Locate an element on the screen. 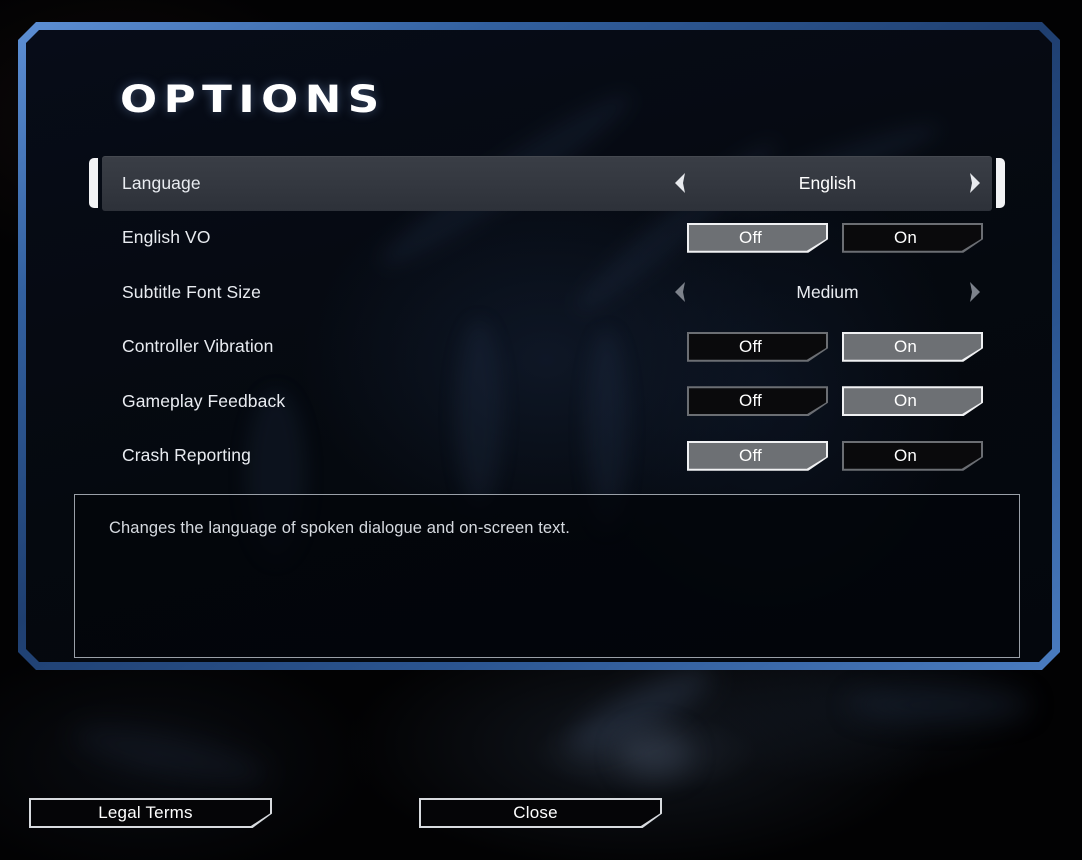  setting-row-gameplay-feedback: Gameplay Feedback Off On is located at coordinates (547, 401).